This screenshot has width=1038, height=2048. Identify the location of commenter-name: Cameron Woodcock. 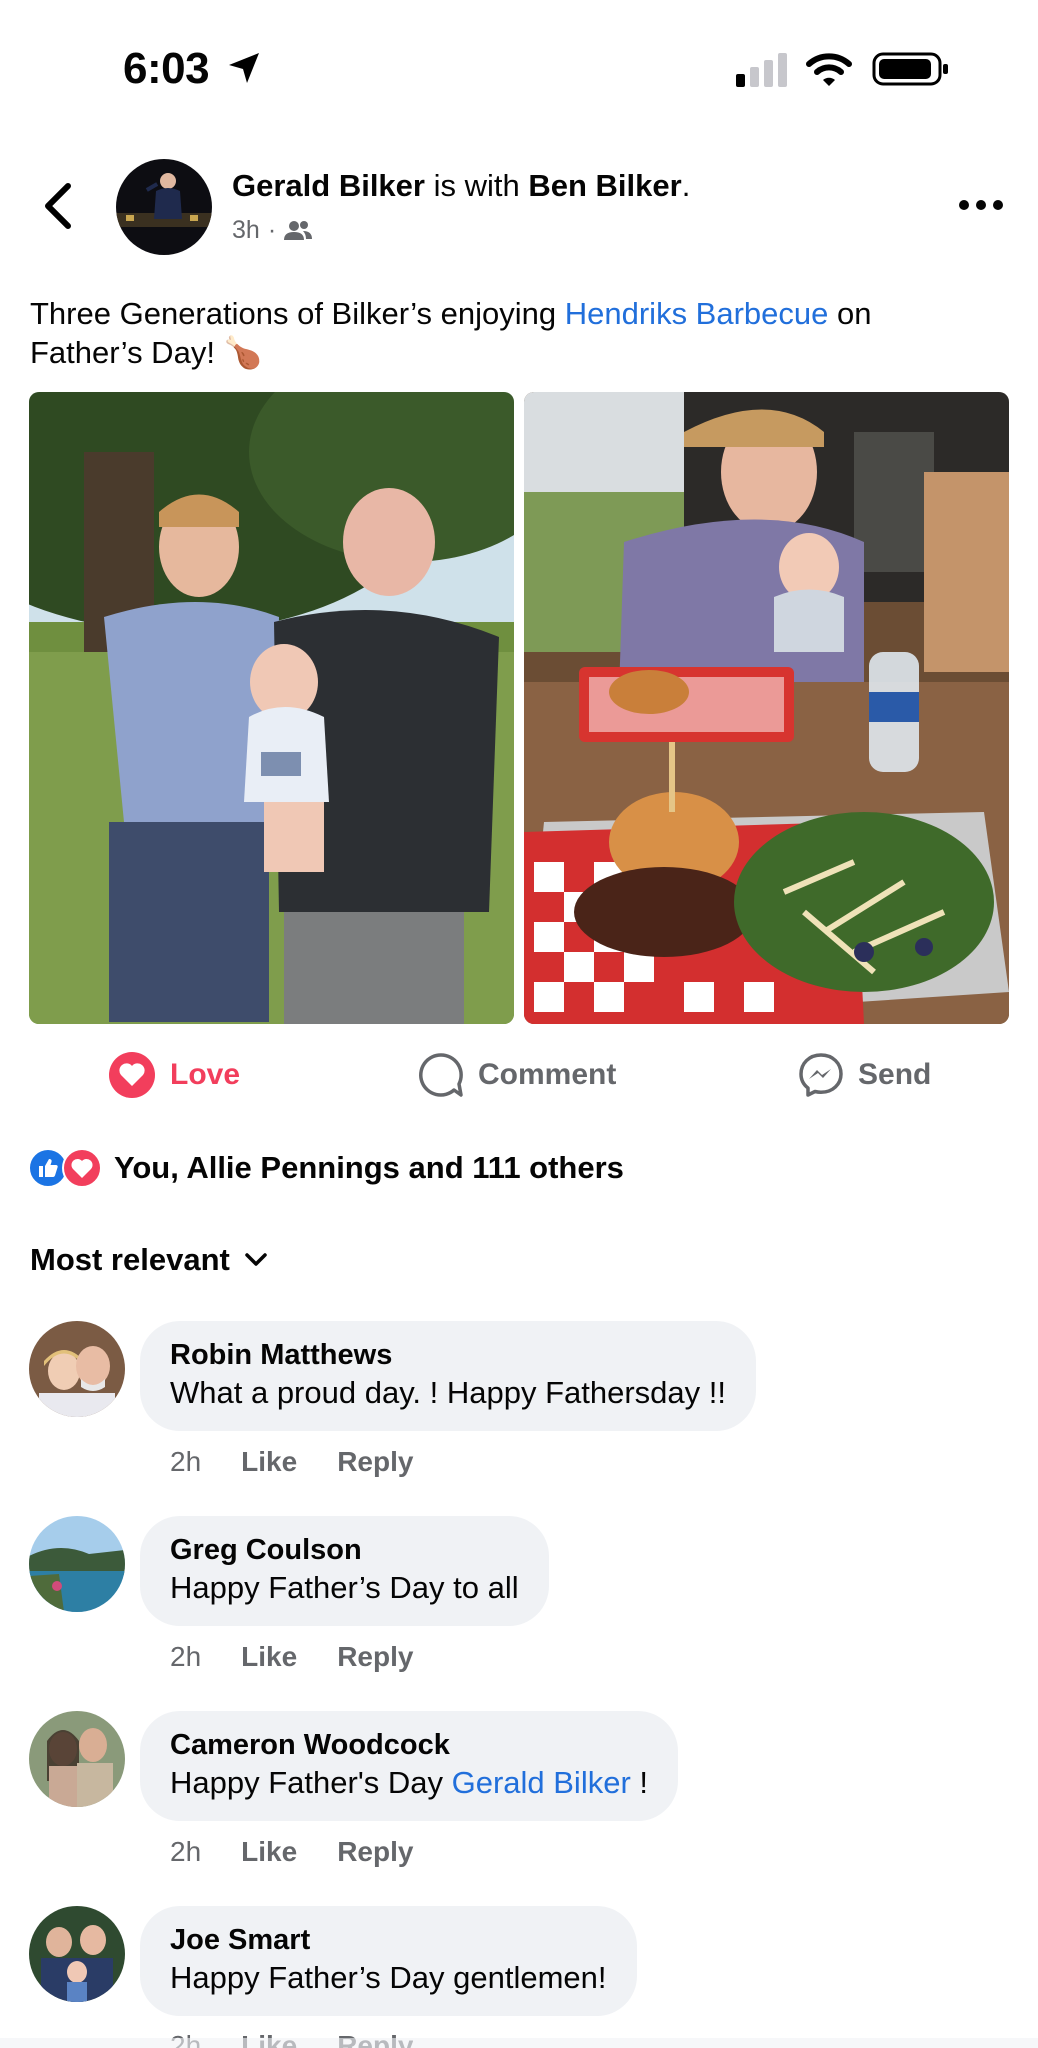
(409, 1745).